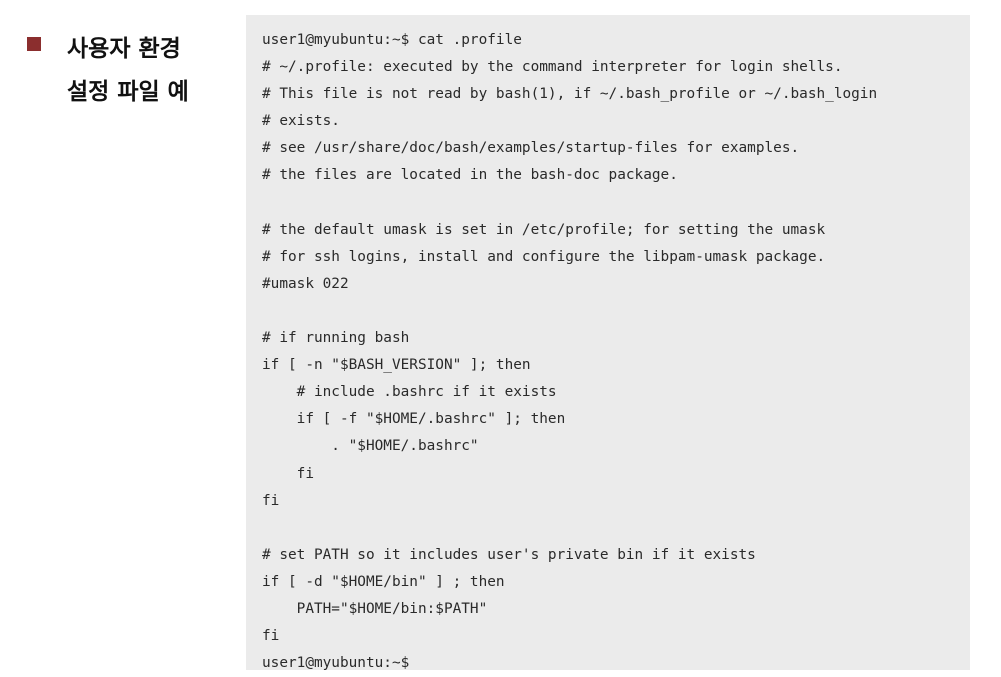  I want to click on heading-line-1: 사용자 환경, so click(124, 49).